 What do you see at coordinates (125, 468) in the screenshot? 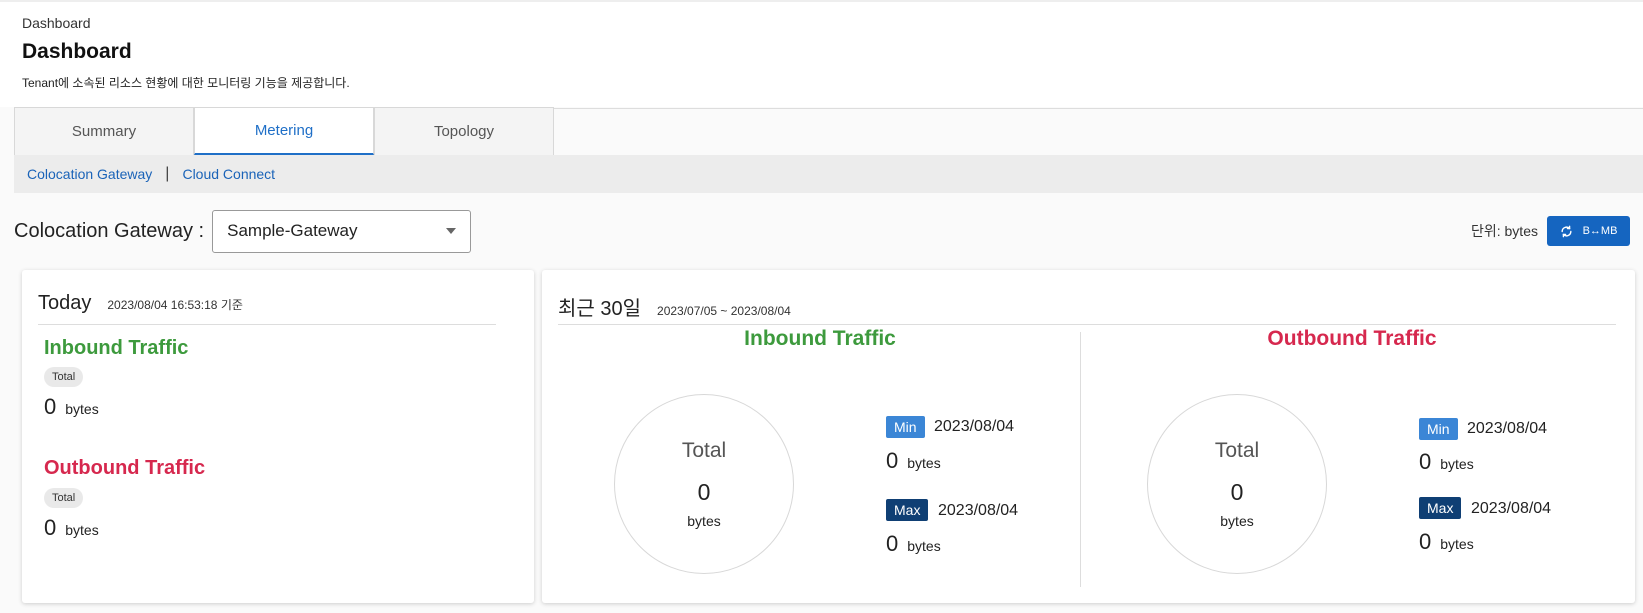
I see `today-outbound-title: Outbound Traffic` at bounding box center [125, 468].